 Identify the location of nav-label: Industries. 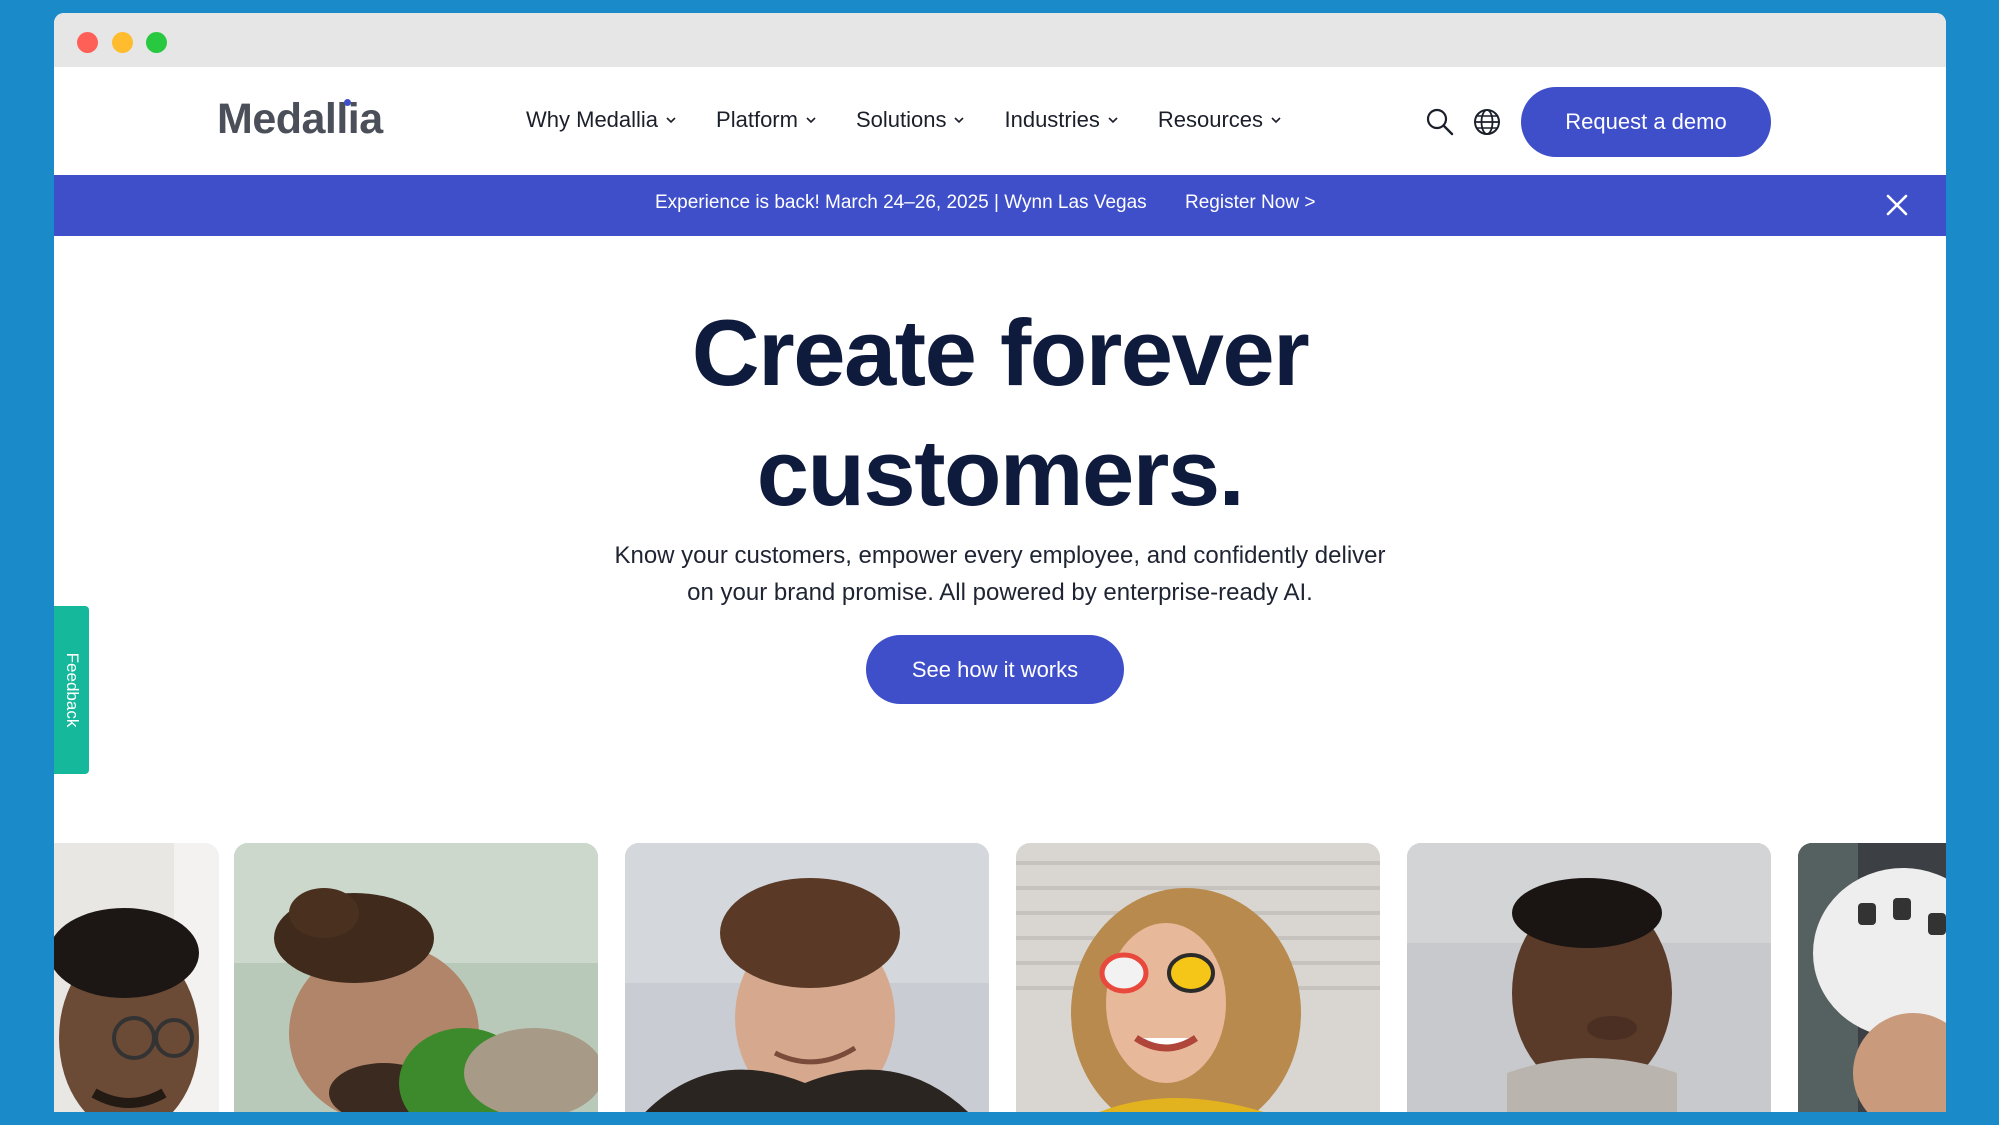
(1052, 119).